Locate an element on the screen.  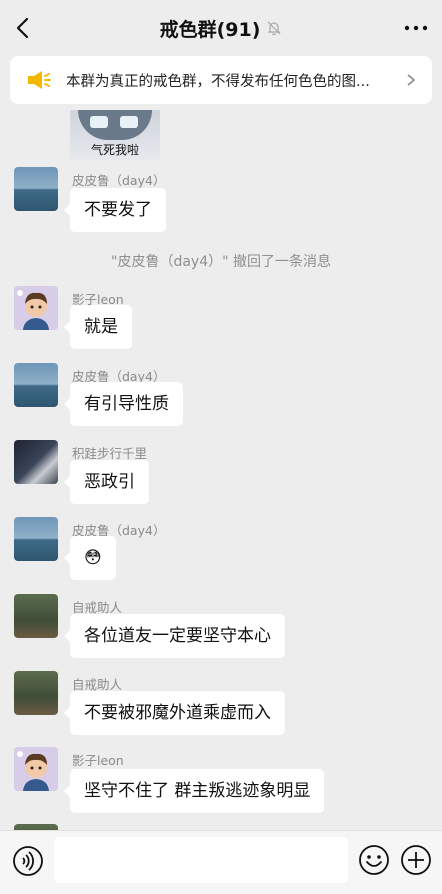
message-bubble: 就是 is located at coordinates (98, 327).